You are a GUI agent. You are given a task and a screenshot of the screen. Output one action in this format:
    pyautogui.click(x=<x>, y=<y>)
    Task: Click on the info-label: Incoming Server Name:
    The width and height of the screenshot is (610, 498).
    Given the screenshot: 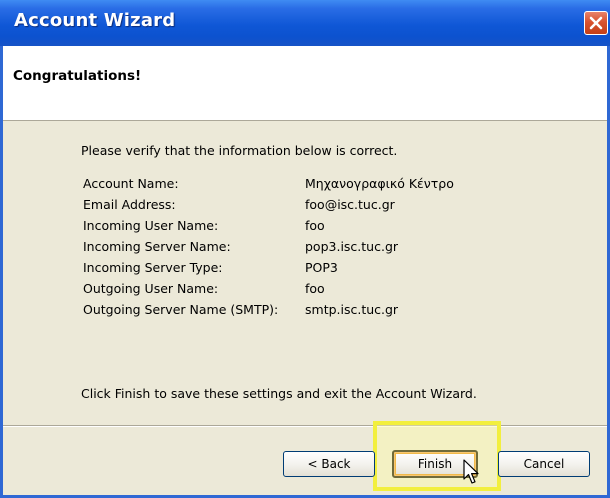 What is the action you would take?
    pyautogui.click(x=157, y=246)
    